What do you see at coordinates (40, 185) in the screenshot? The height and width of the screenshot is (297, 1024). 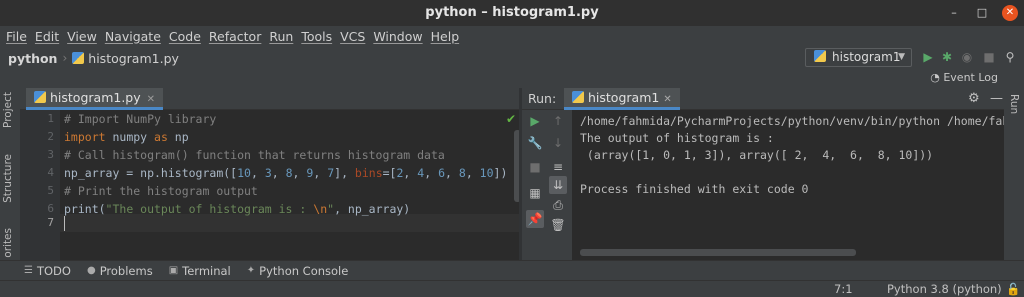 I see `line-number-gutter: 1 2 3 4 5 6 7` at bounding box center [40, 185].